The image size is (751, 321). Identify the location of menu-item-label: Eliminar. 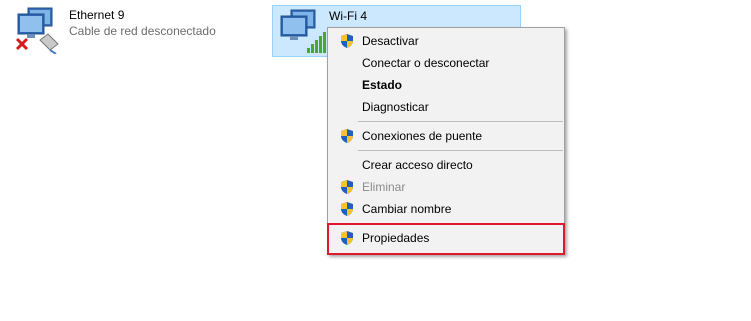
(384, 187).